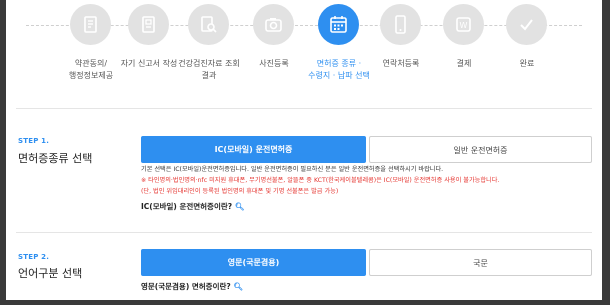 The image size is (610, 305). I want to click on svg-text: W, so click(464, 25).